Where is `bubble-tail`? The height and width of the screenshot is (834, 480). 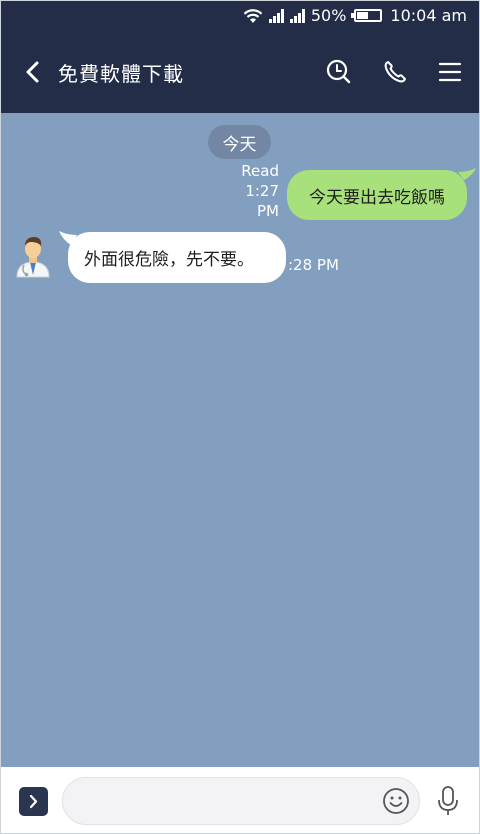 bubble-tail is located at coordinates (467, 174).